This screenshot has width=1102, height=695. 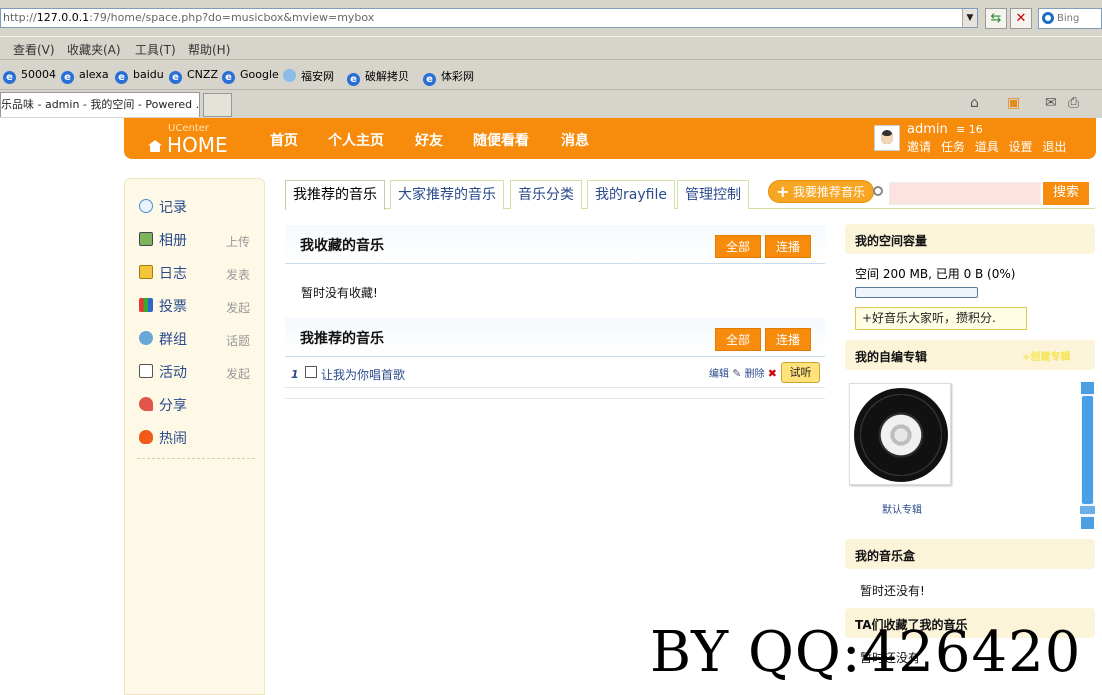 I want to click on user-points: ≡ 16, so click(x=969, y=129).